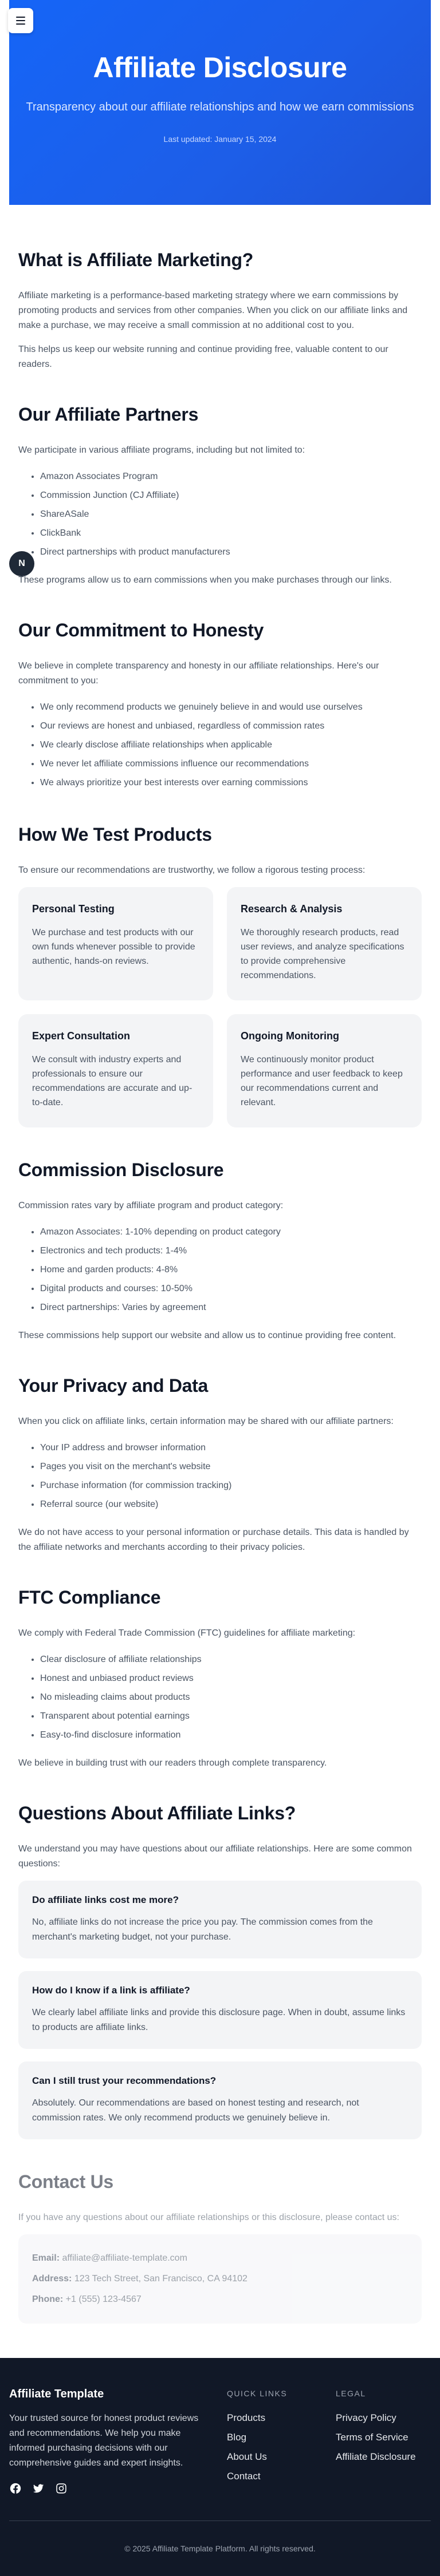  Describe the element at coordinates (257, 2393) in the screenshot. I see `footer-column-heading: QUICK LINKS` at that location.